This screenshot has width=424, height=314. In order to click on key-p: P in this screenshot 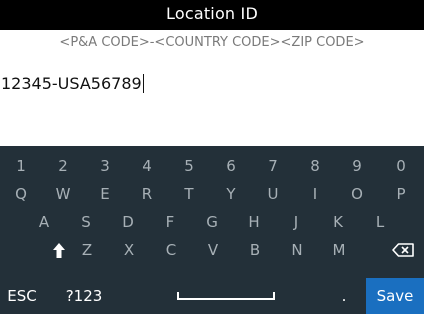, I will do `click(401, 194)`.